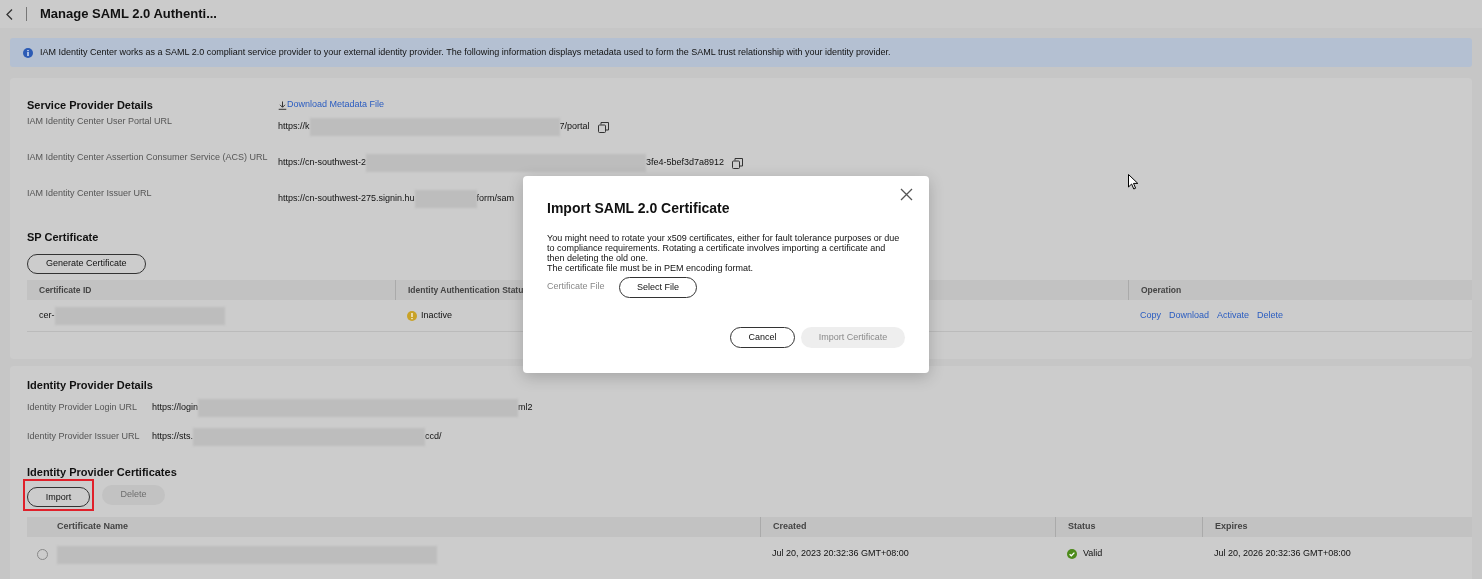  I want to click on url-text: form/sam, so click(495, 199).